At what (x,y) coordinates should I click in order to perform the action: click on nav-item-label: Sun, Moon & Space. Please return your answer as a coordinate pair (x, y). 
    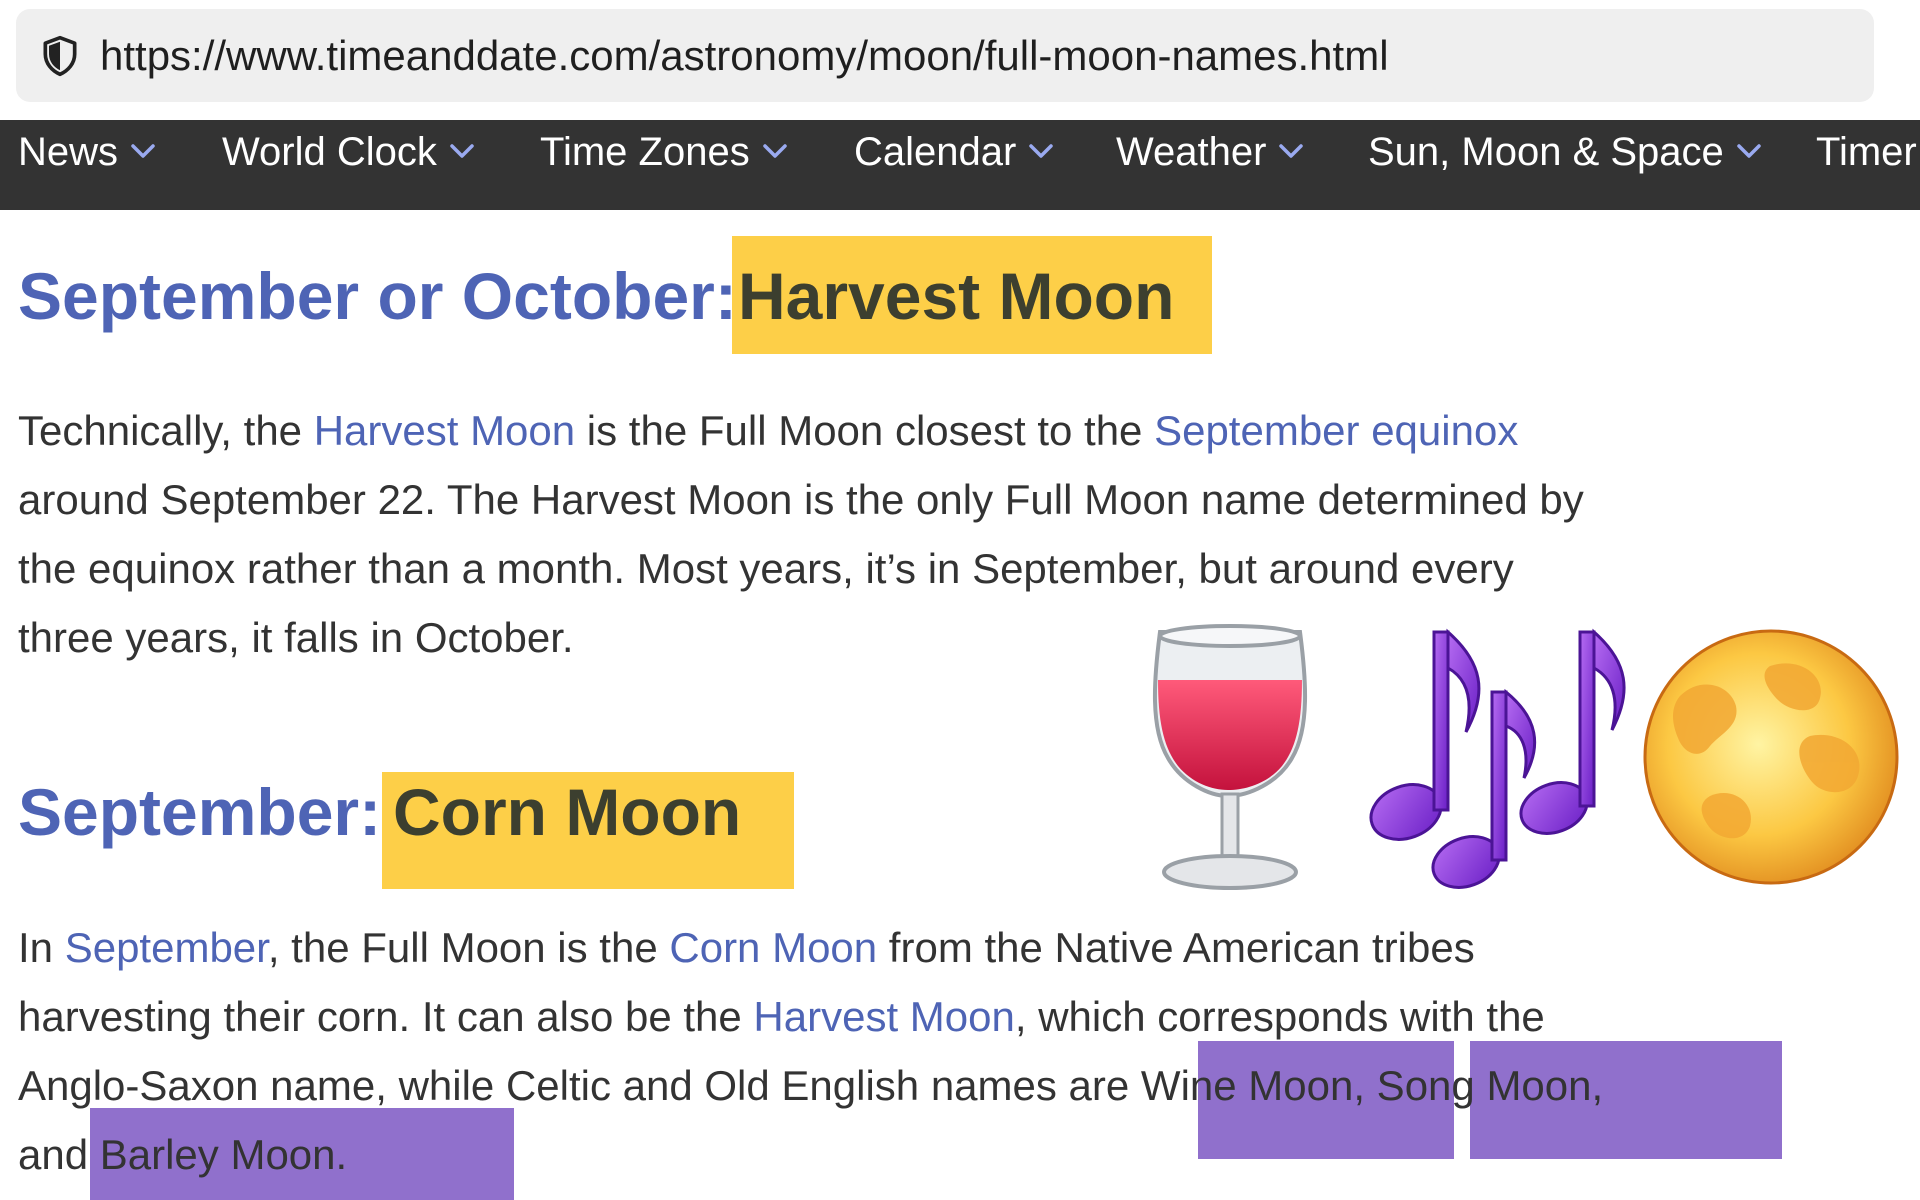
    Looking at the image, I should click on (1546, 152).